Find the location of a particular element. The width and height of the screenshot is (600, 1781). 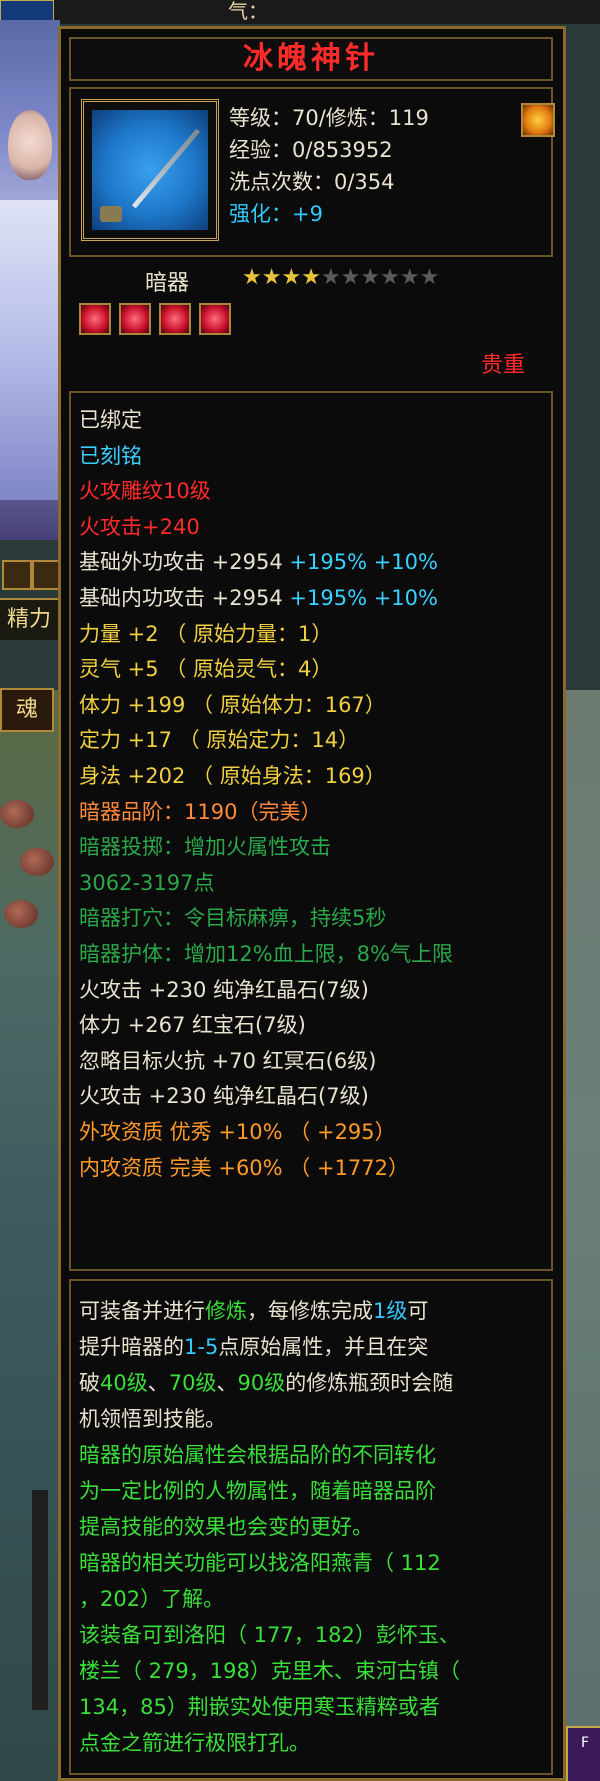

desc-line: 点金之箭进行极限打孔。 is located at coordinates (194, 1743).